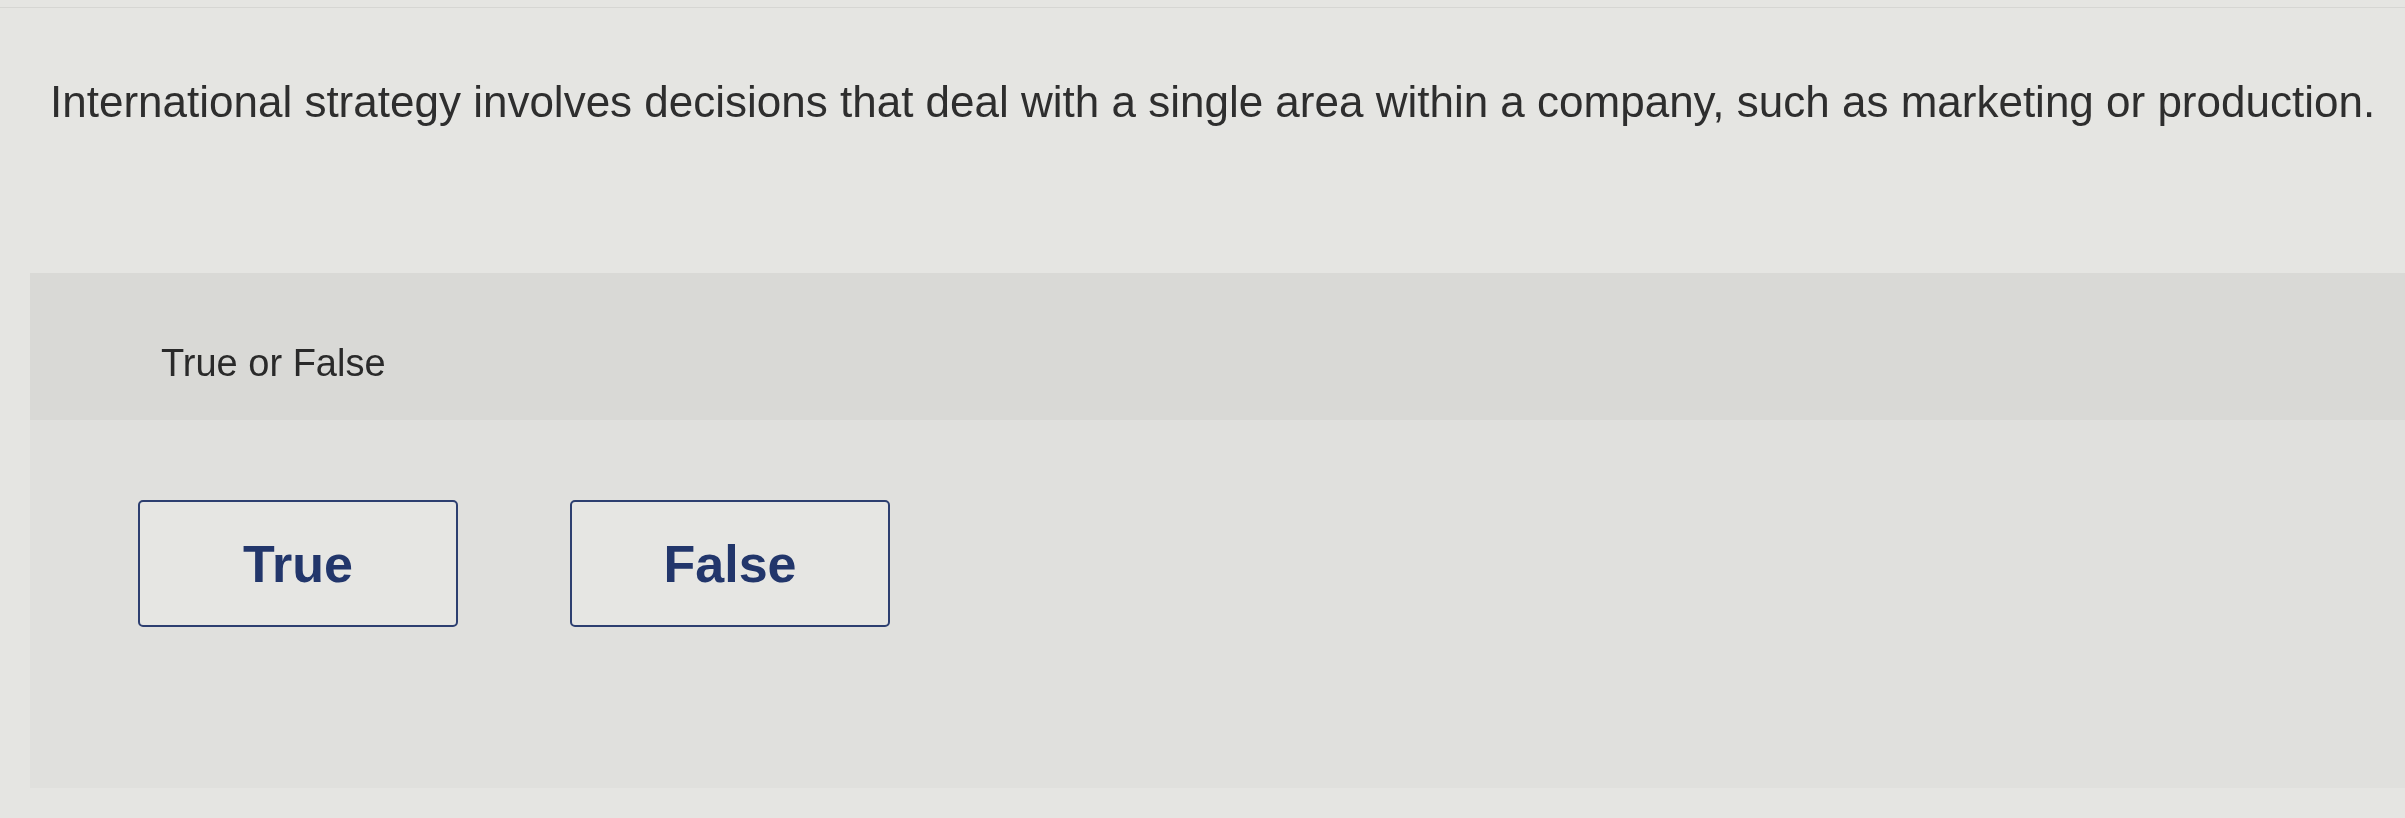 Image resolution: width=2405 pixels, height=818 pixels. I want to click on question-text: International strategy involves decisions that deal with a single area within a company, such as marketing or production., so click(1213, 102).